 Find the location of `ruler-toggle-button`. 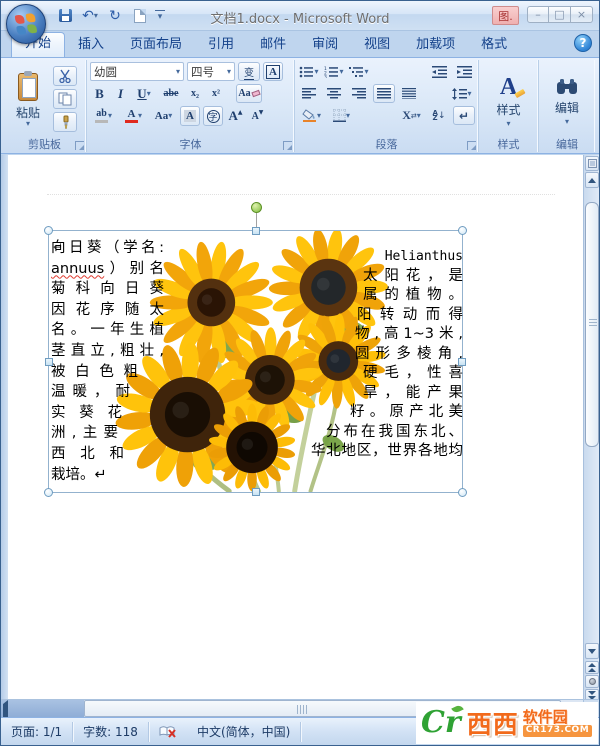

ruler-toggle-button is located at coordinates (592, 163).